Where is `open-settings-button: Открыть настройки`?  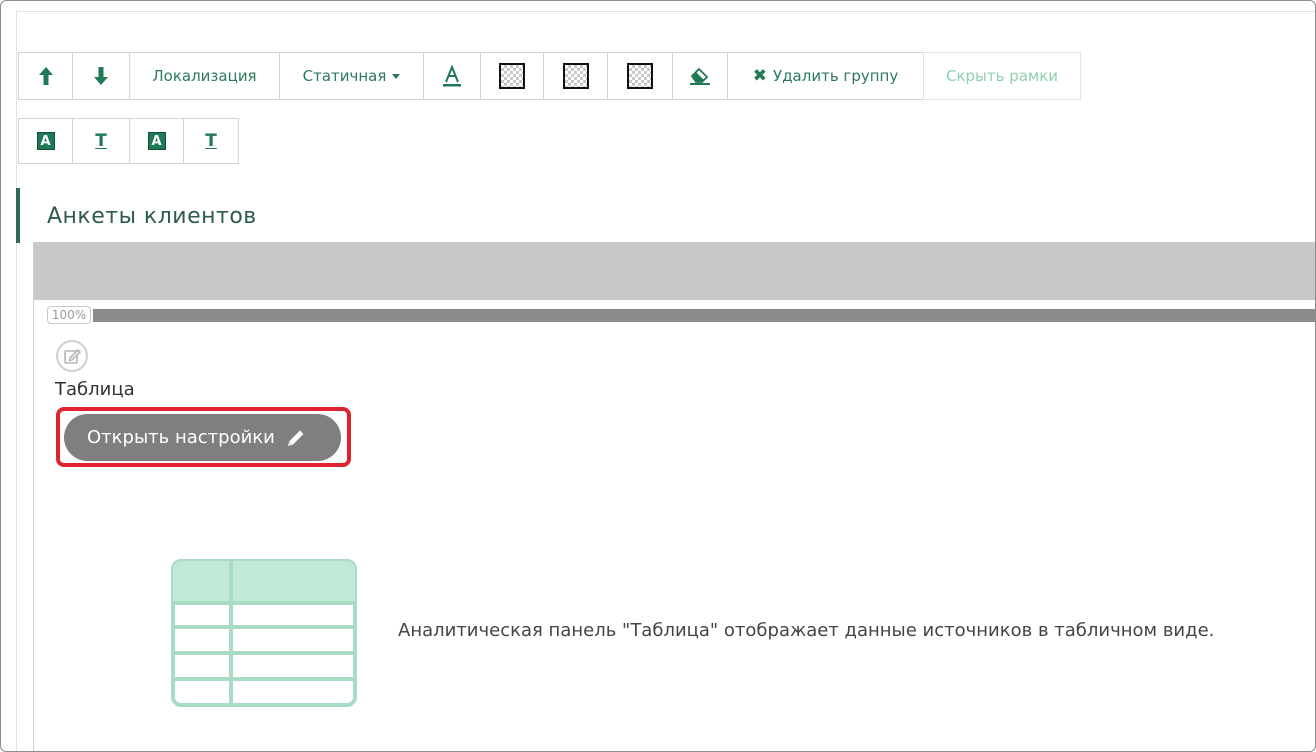
open-settings-button: Открыть настройки is located at coordinates (202, 437).